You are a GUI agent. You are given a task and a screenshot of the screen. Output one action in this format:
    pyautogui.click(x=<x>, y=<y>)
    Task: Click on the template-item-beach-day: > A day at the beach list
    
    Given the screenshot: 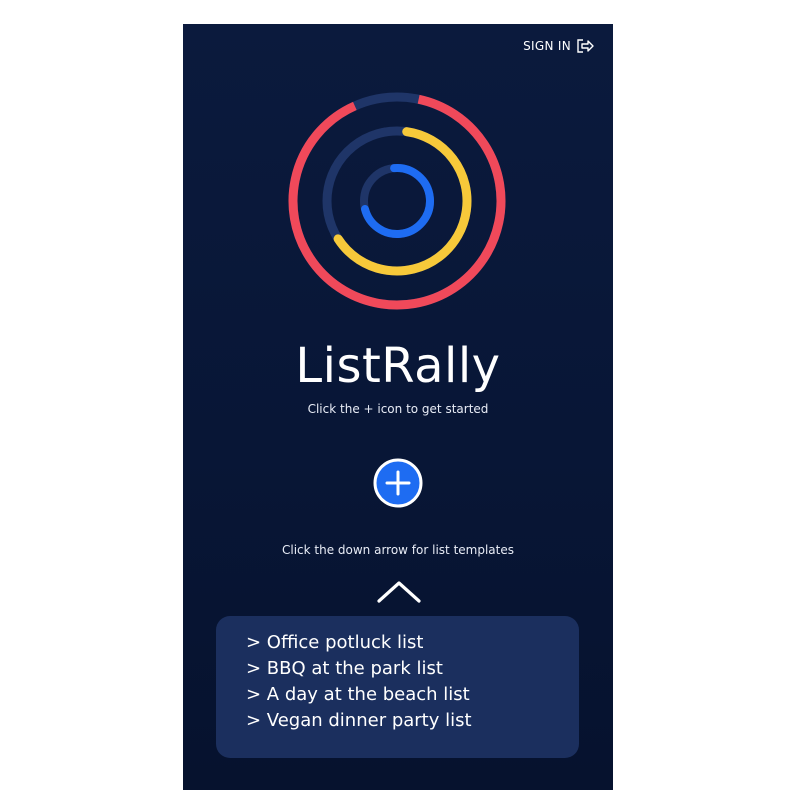 What is the action you would take?
    pyautogui.click(x=412, y=695)
    